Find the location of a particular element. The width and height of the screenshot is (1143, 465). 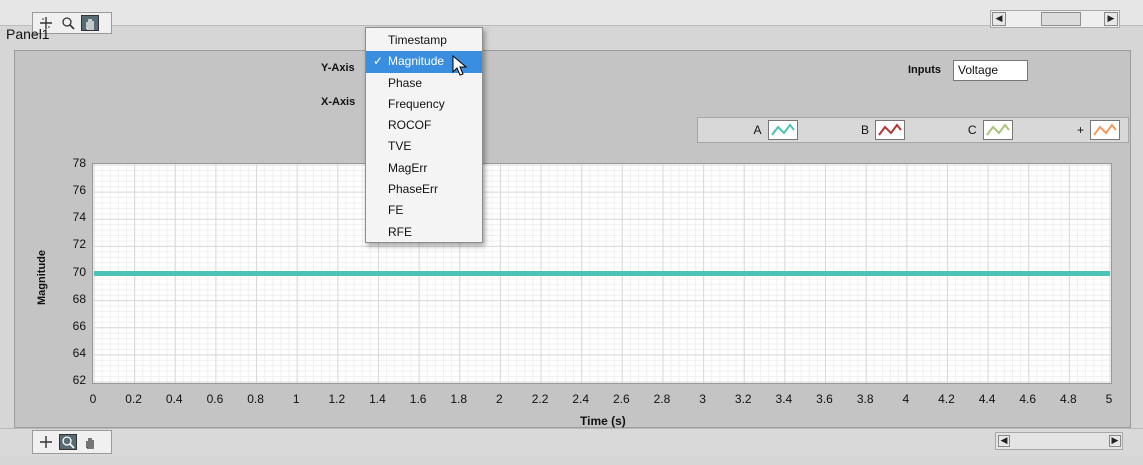

x-tick-label: 3 is located at coordinates (702, 399).